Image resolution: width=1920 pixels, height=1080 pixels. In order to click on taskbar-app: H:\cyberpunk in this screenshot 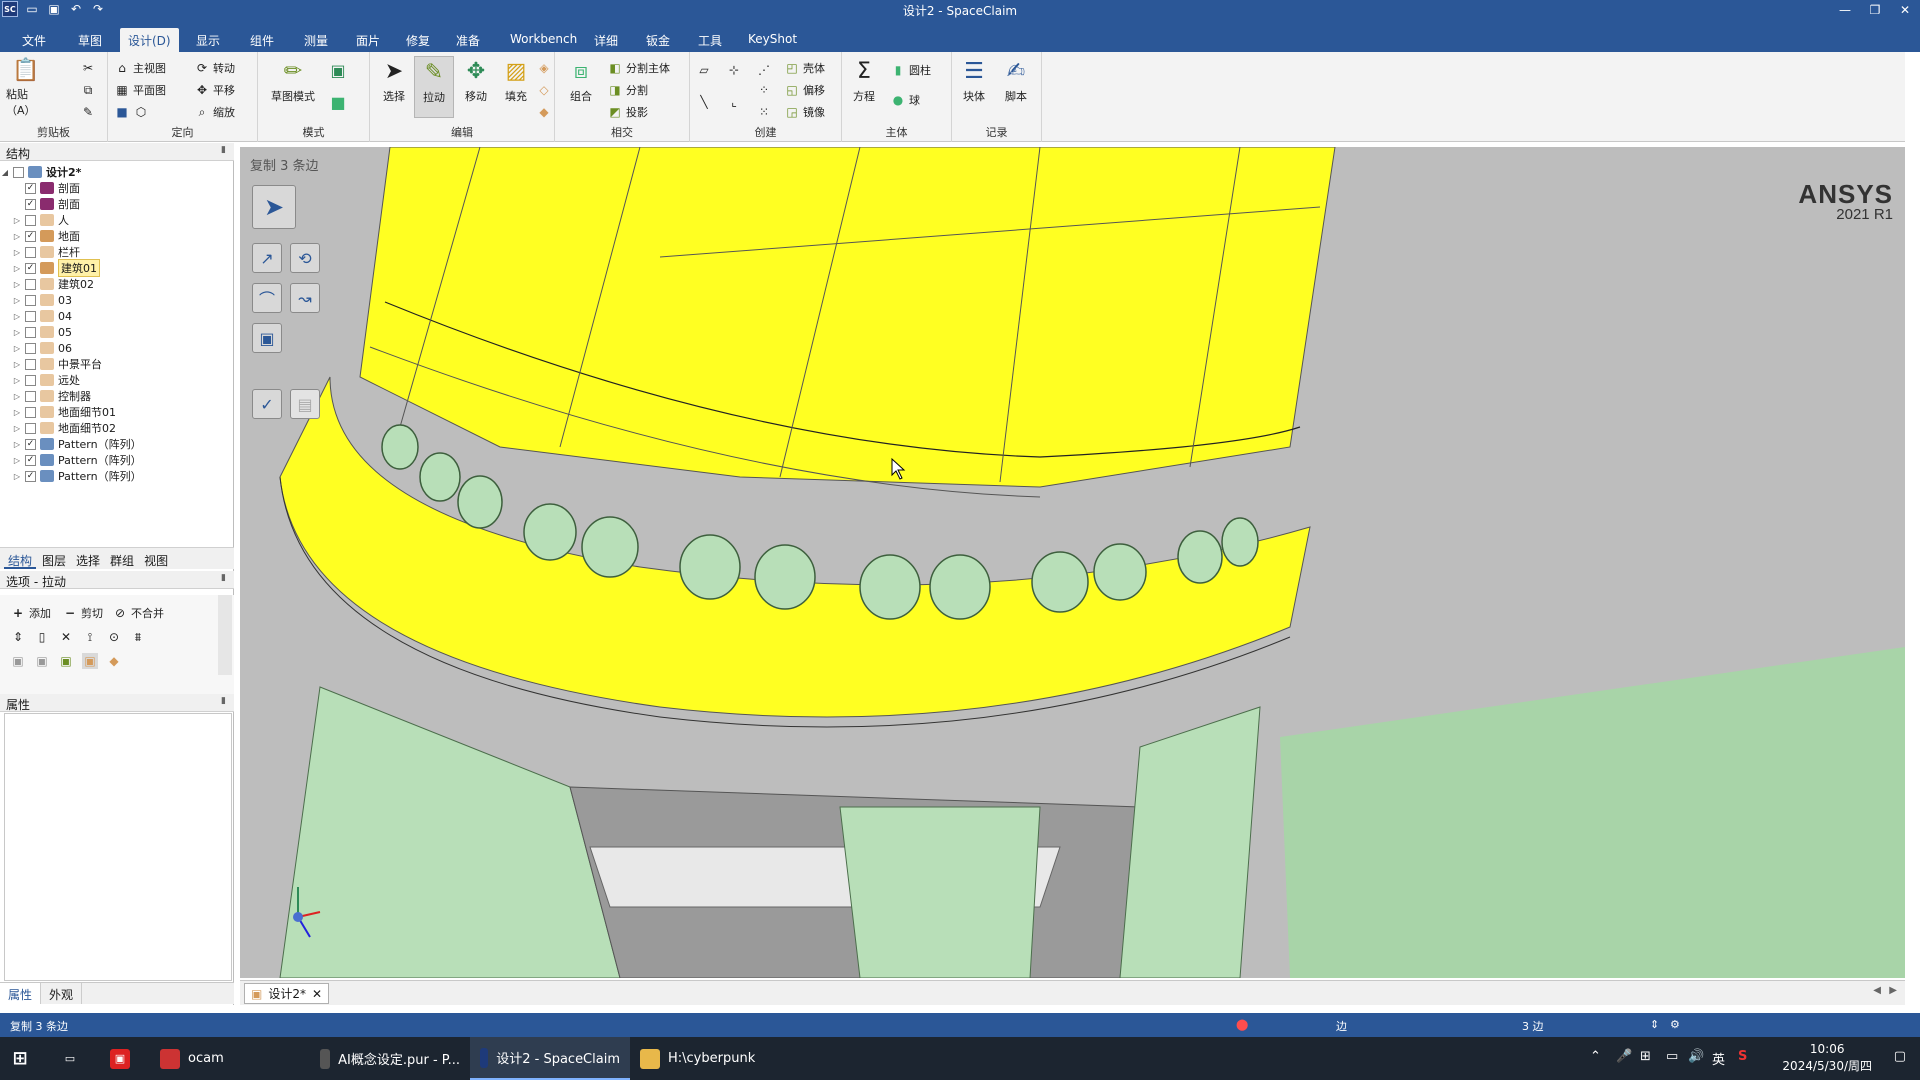, I will do `click(705, 1058)`.